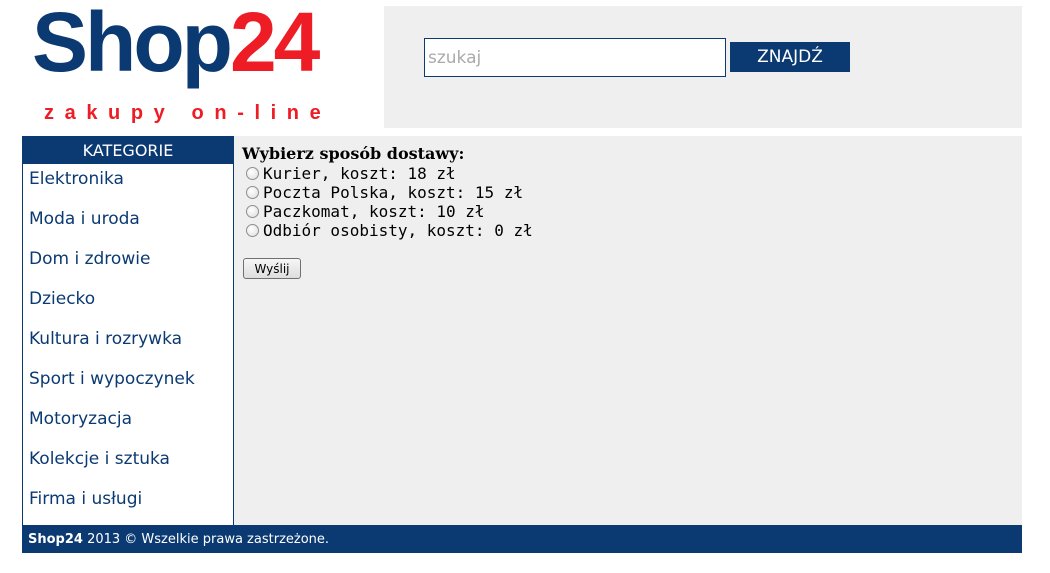 Image resolution: width=1050 pixels, height=573 pixels. What do you see at coordinates (353, 153) in the screenshot?
I see `delivery-form-title: Wybierz sposób dostawy:` at bounding box center [353, 153].